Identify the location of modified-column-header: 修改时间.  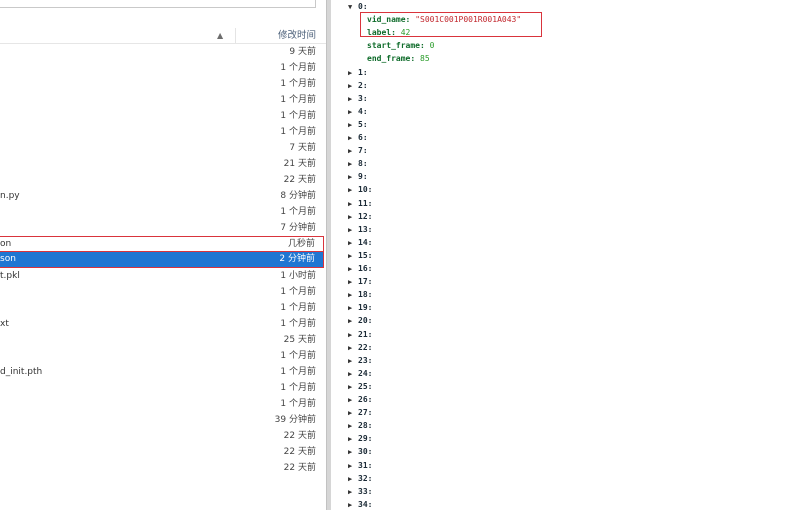
(297, 35).